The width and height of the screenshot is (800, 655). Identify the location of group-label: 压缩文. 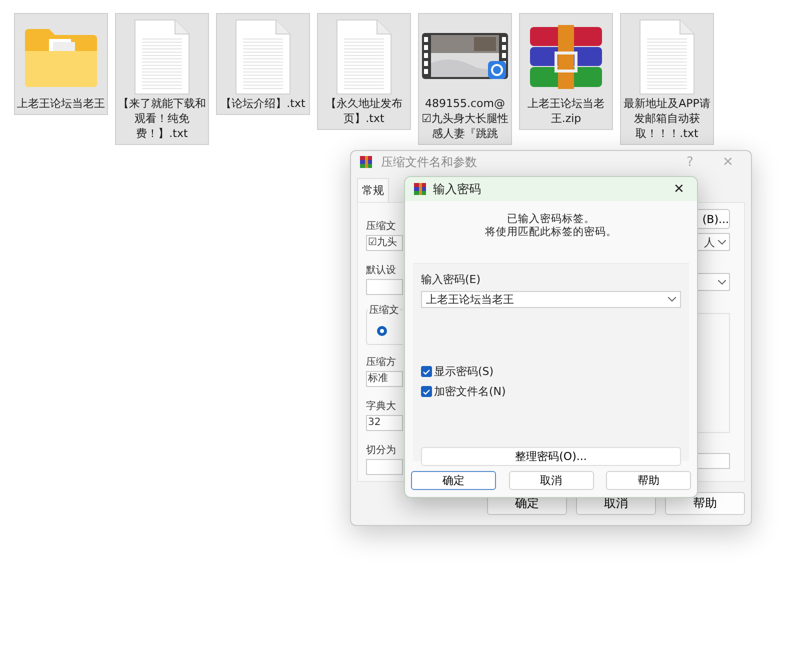
(384, 310).